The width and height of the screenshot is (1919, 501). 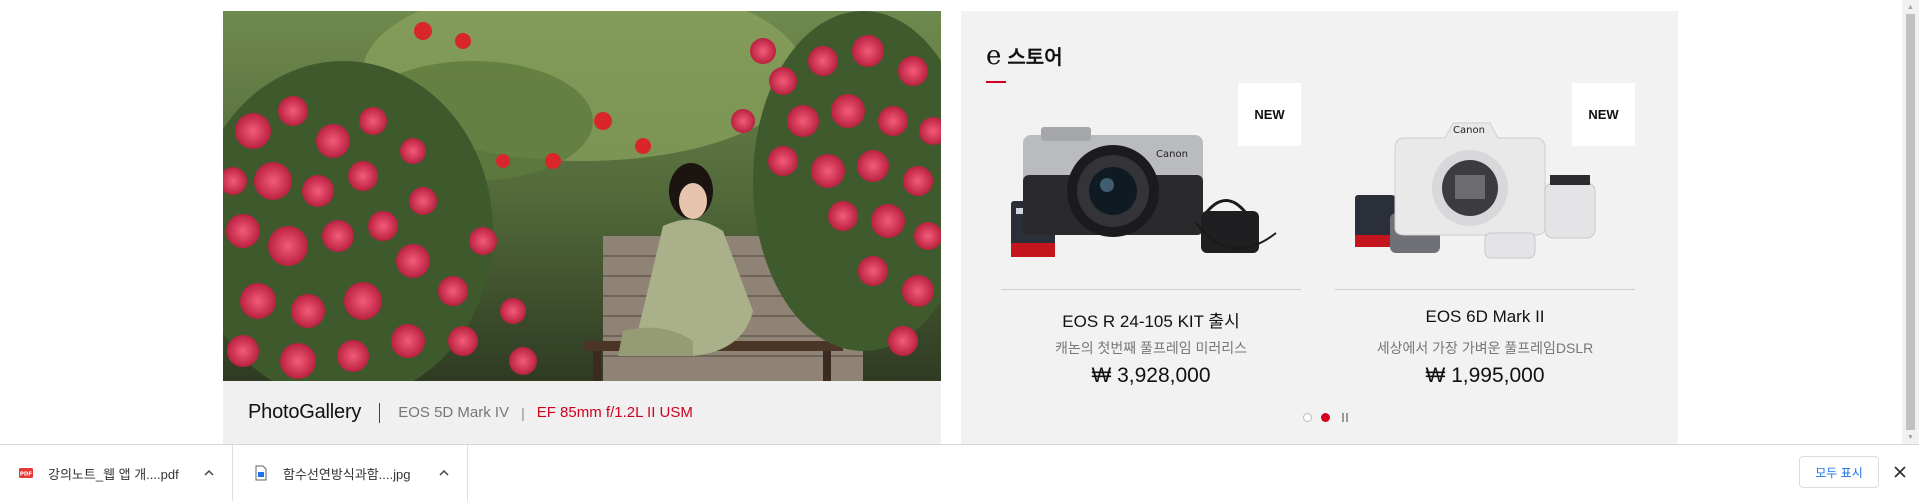 I want to click on show-all-downloads-button: 모두 표시, so click(x=1839, y=472).